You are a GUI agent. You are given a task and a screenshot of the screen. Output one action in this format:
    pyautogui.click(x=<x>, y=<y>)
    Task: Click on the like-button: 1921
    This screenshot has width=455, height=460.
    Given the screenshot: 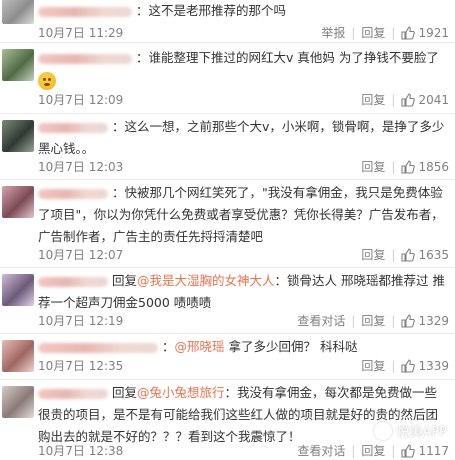 What is the action you would take?
    pyautogui.click(x=422, y=33)
    